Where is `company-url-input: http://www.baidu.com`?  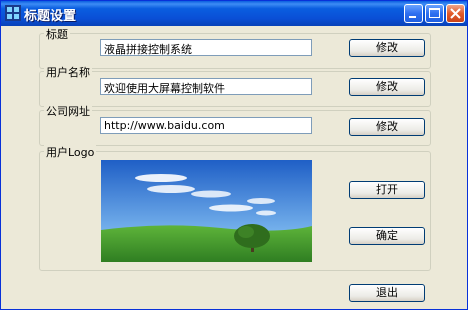 company-url-input: http://www.baidu.com is located at coordinates (206, 125).